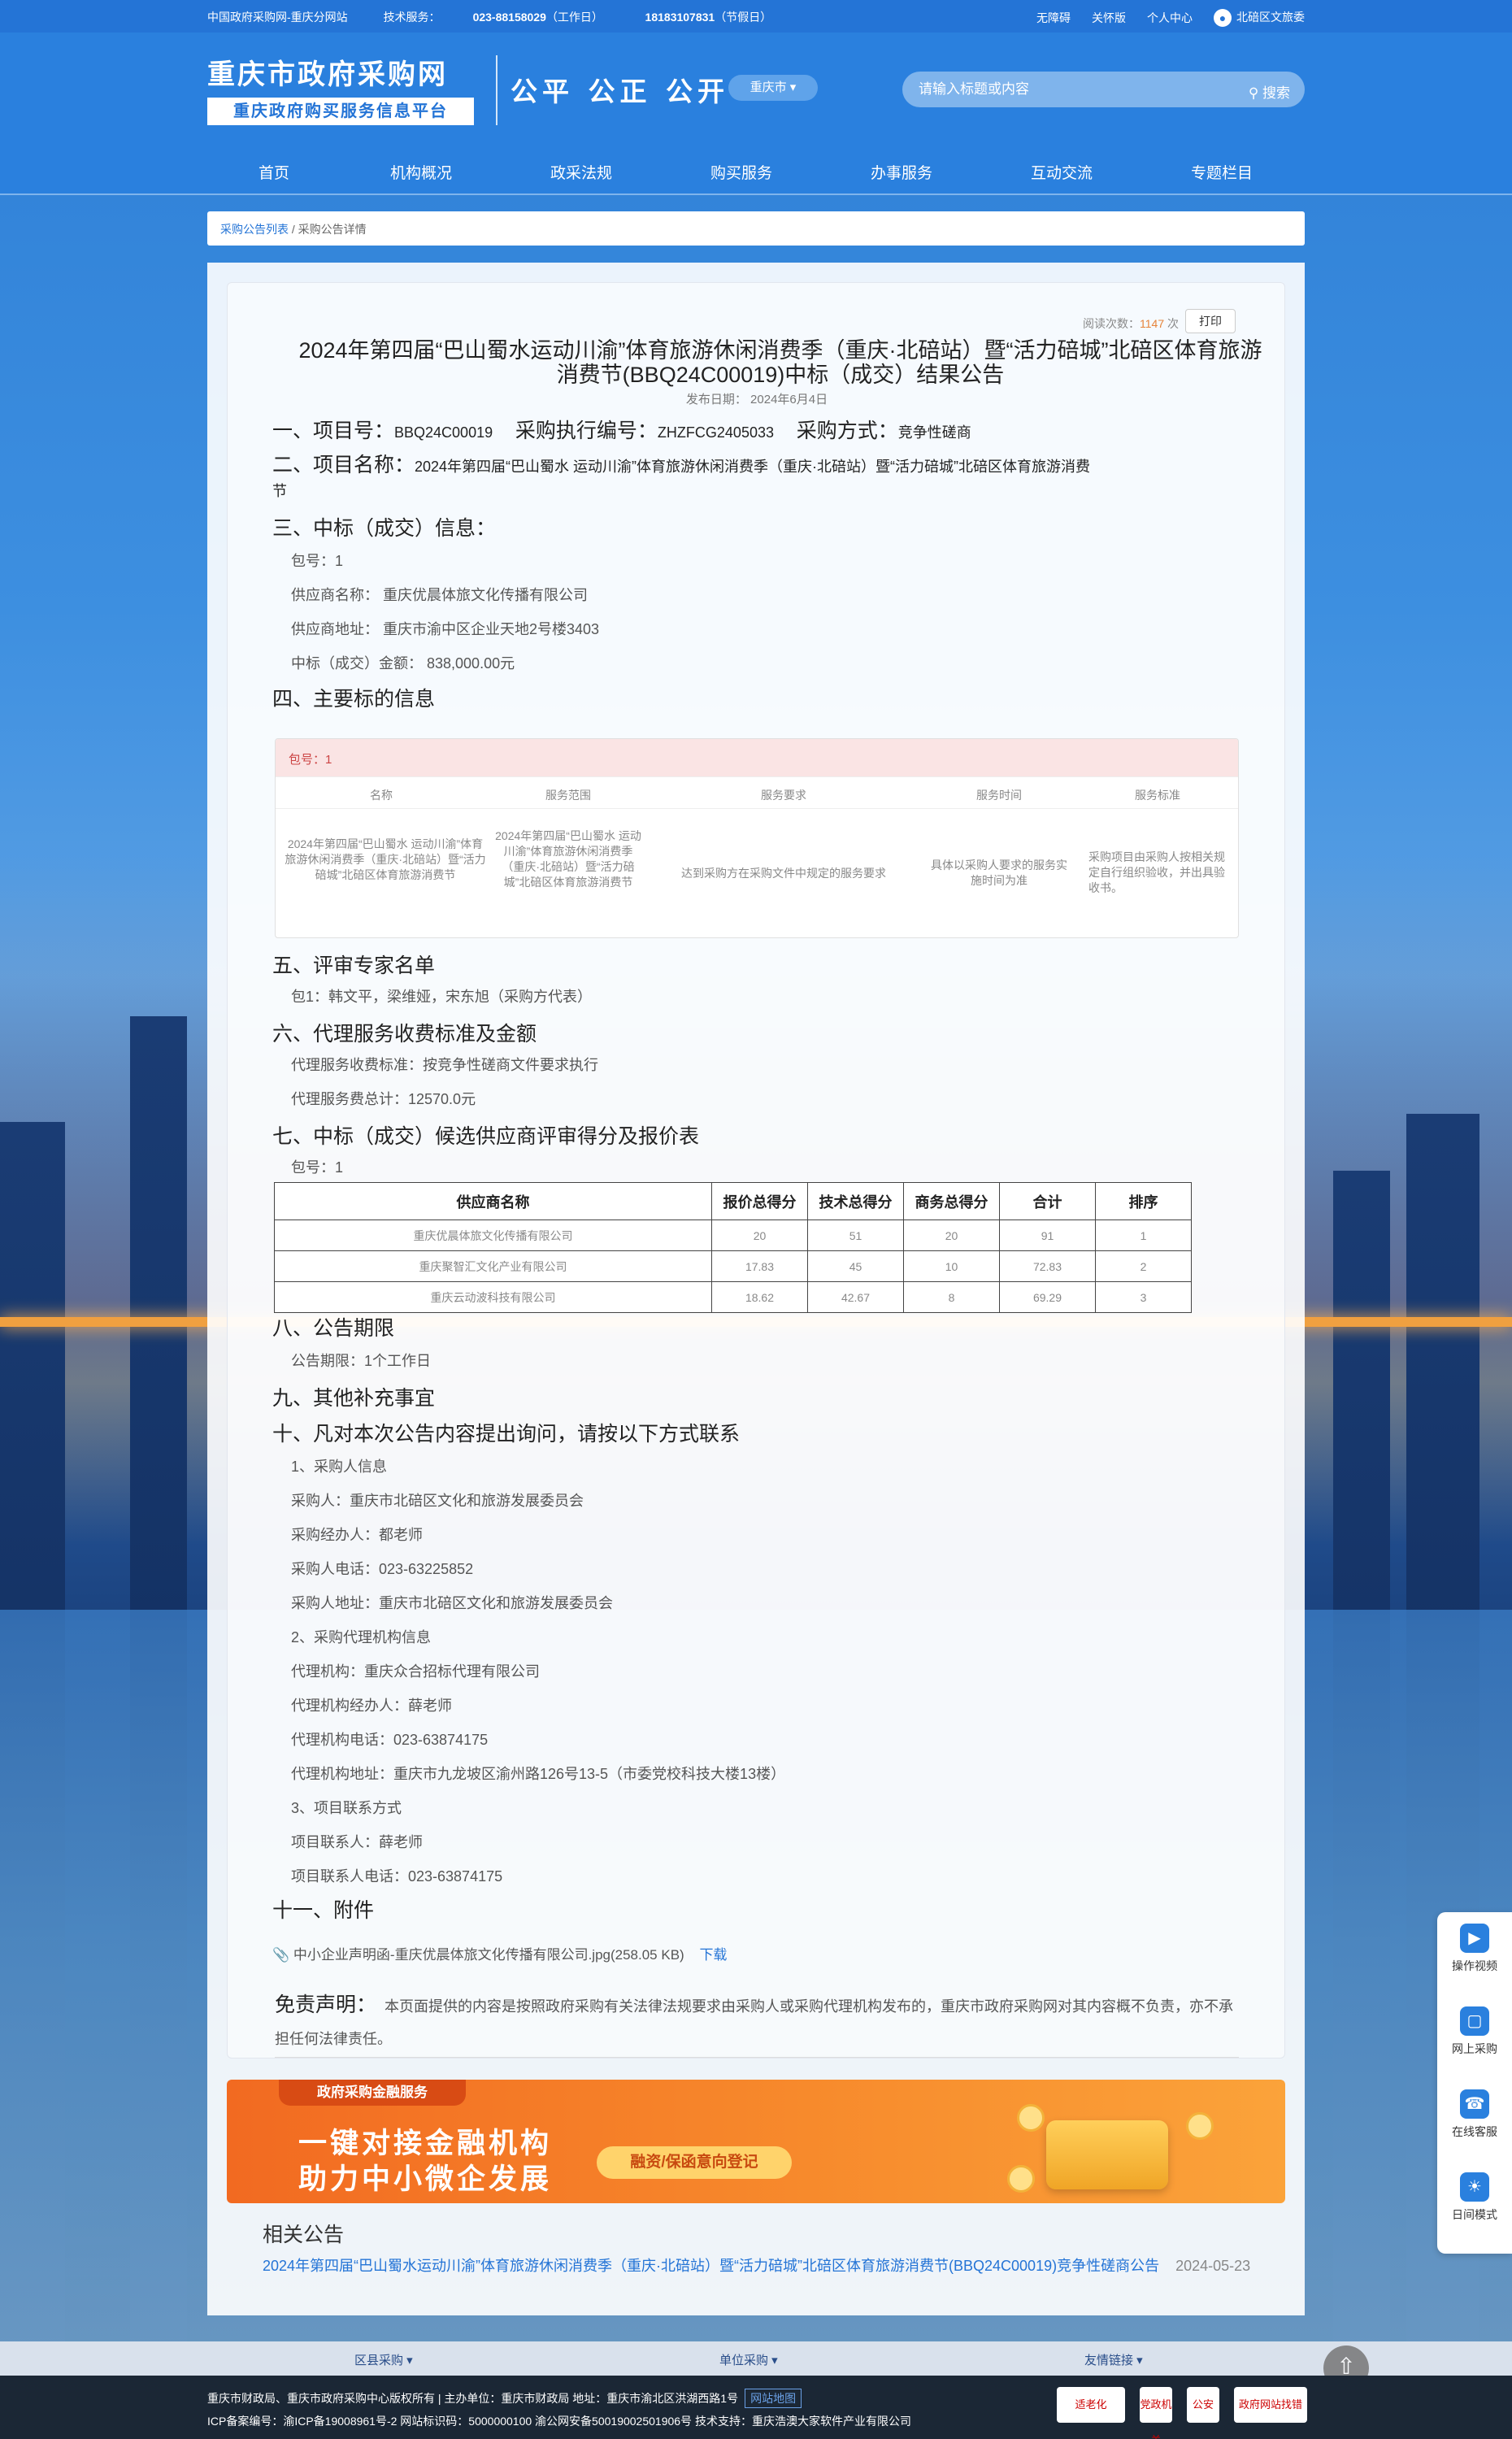 The image size is (1512, 2439). I want to click on cell-business-score: 20, so click(951, 1235).